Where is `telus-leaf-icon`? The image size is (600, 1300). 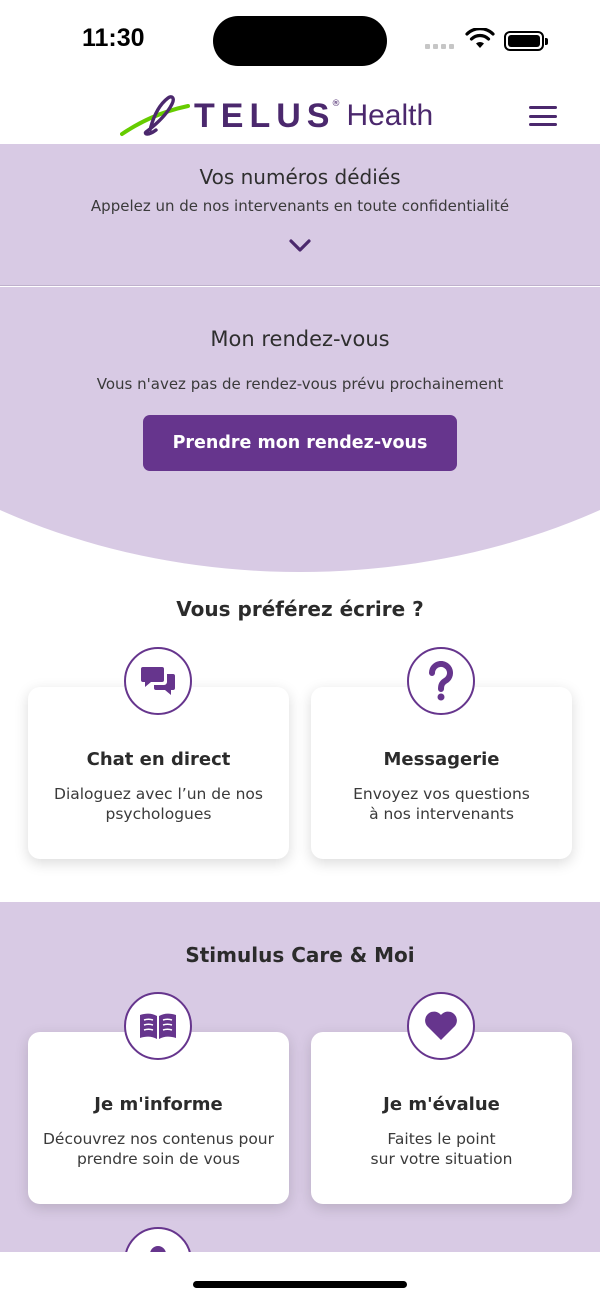
telus-leaf-icon is located at coordinates (155, 115).